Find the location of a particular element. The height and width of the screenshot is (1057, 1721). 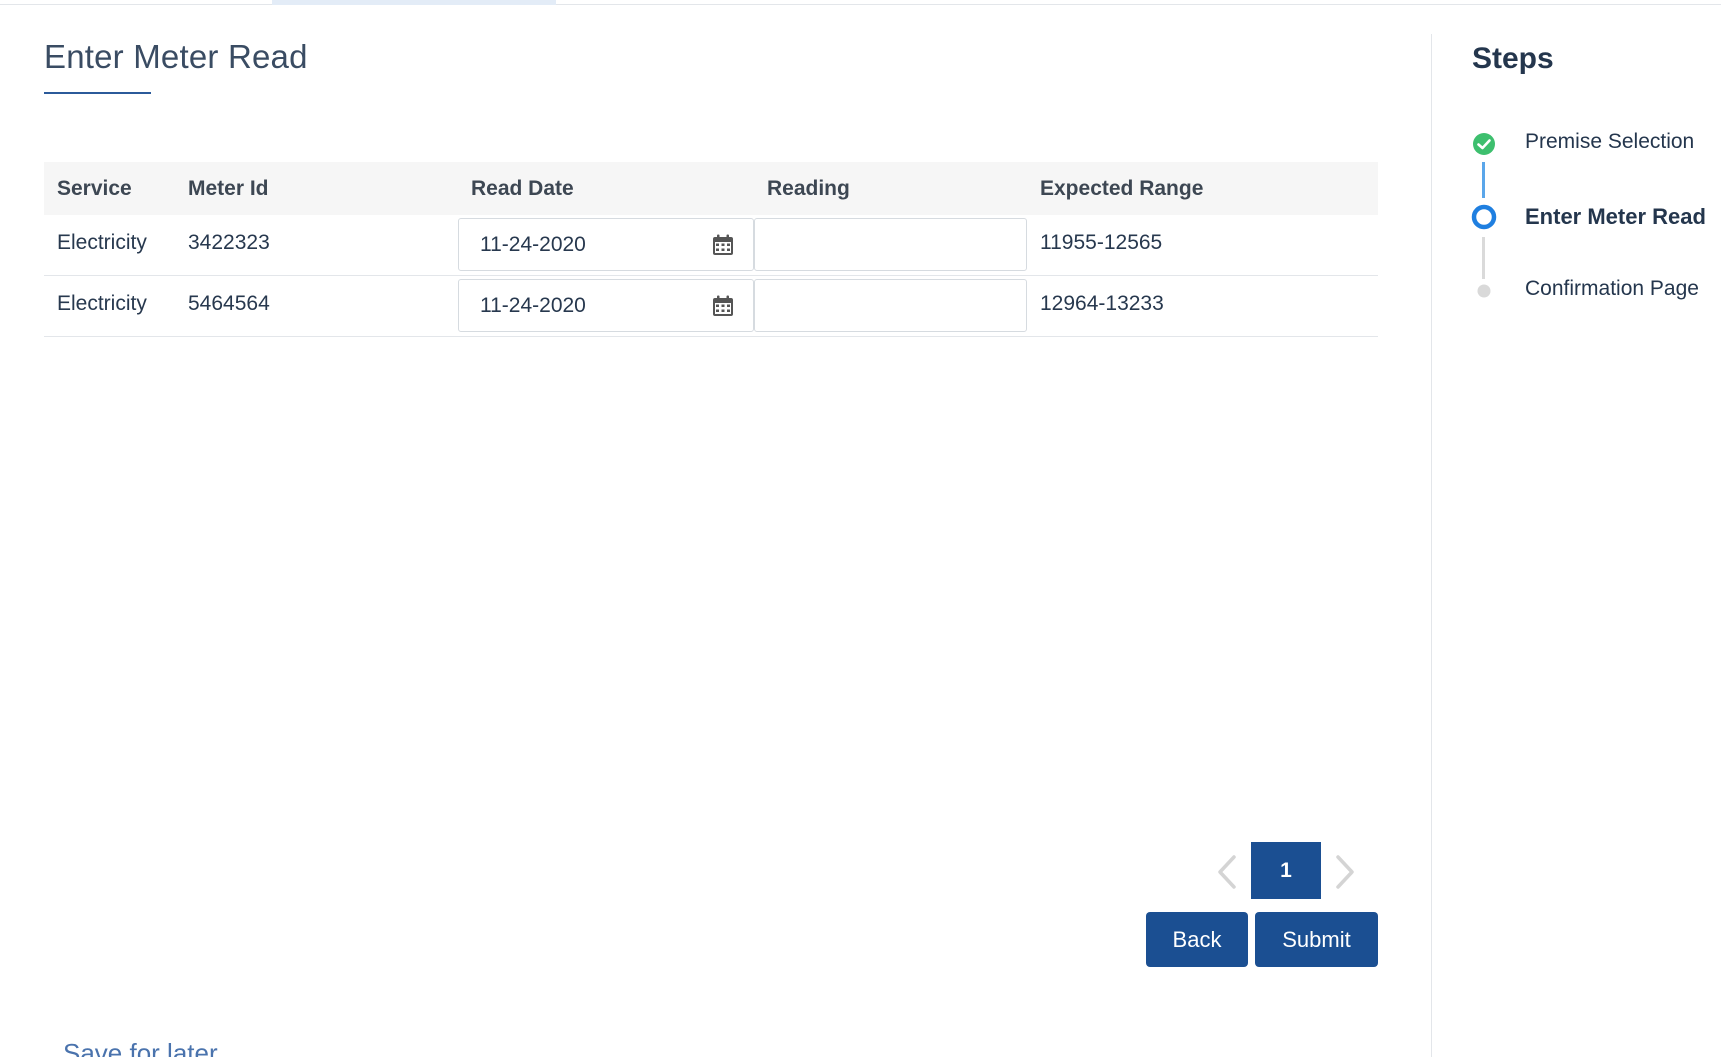

page-title: Enter Meter Read is located at coordinates (176, 56).